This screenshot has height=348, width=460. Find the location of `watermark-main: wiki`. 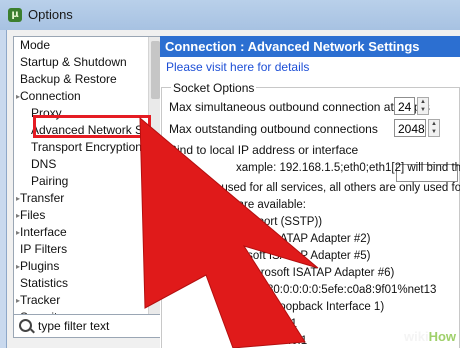

watermark-main: wiki is located at coordinates (416, 336).